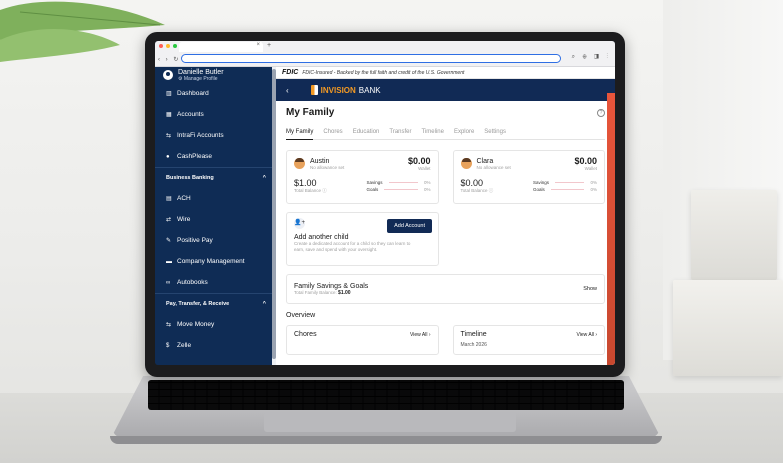 The image size is (783, 463). I want to click on section-pay-transfer-receive: Pay, Transfer, & Receive ^, so click(215, 303).